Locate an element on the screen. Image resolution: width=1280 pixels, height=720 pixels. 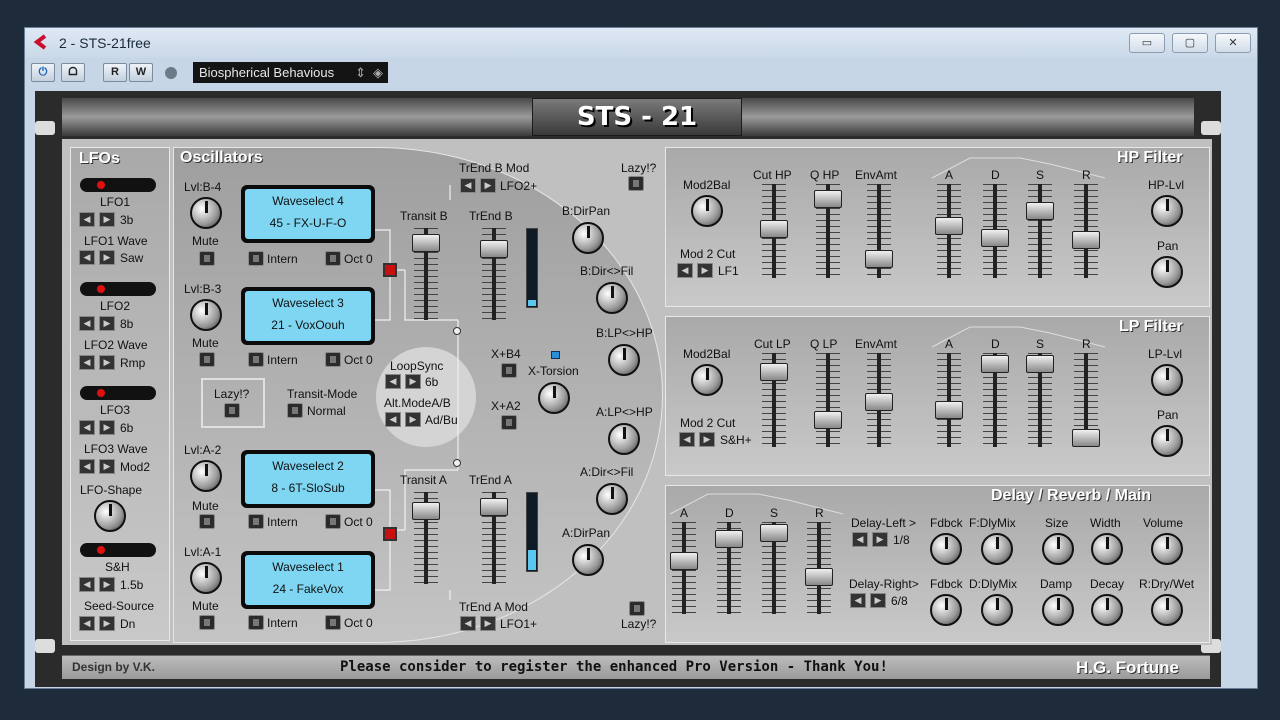
hp-mod2bal-knob is located at coordinates (707, 211).